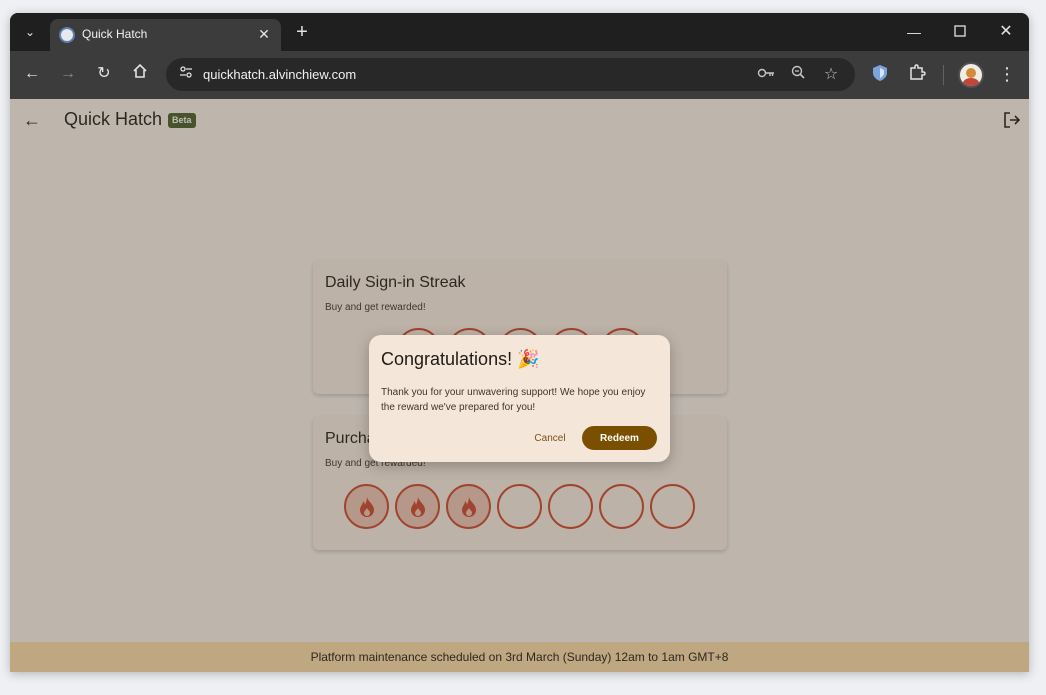  Describe the element at coordinates (140, 74) in the screenshot. I see `home-icon` at that location.